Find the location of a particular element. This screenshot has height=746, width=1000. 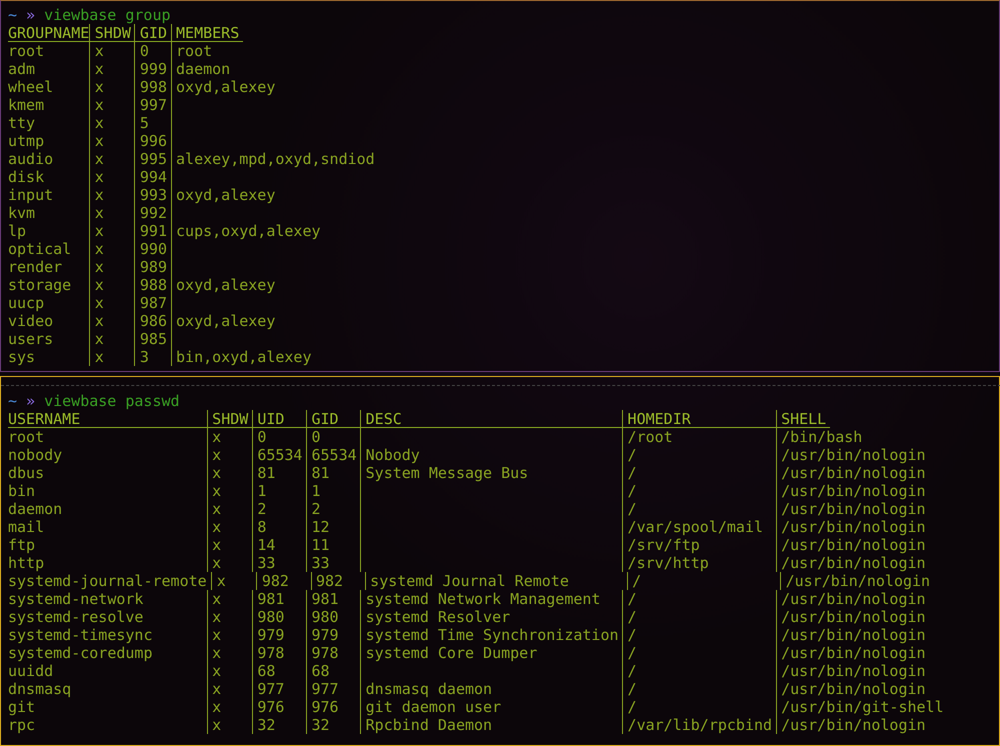

table-cell: 996 is located at coordinates (153, 141).